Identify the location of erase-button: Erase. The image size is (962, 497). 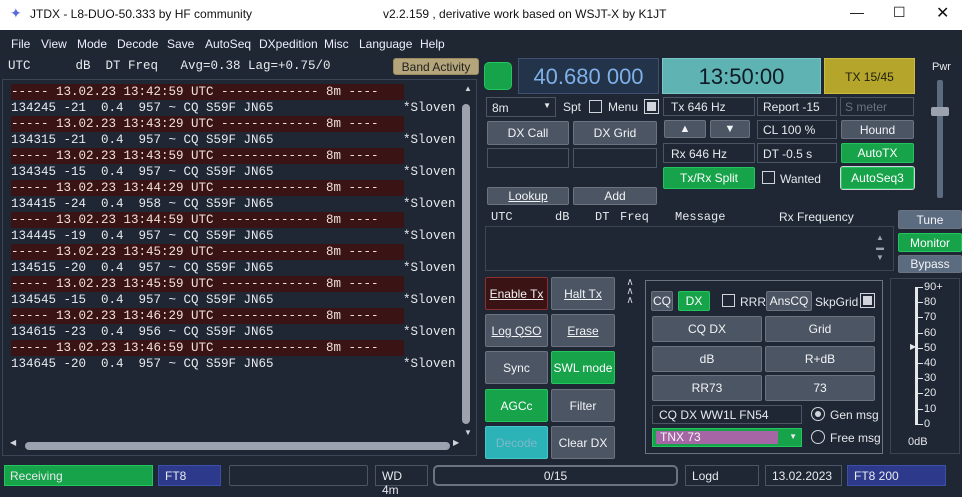
(583, 330).